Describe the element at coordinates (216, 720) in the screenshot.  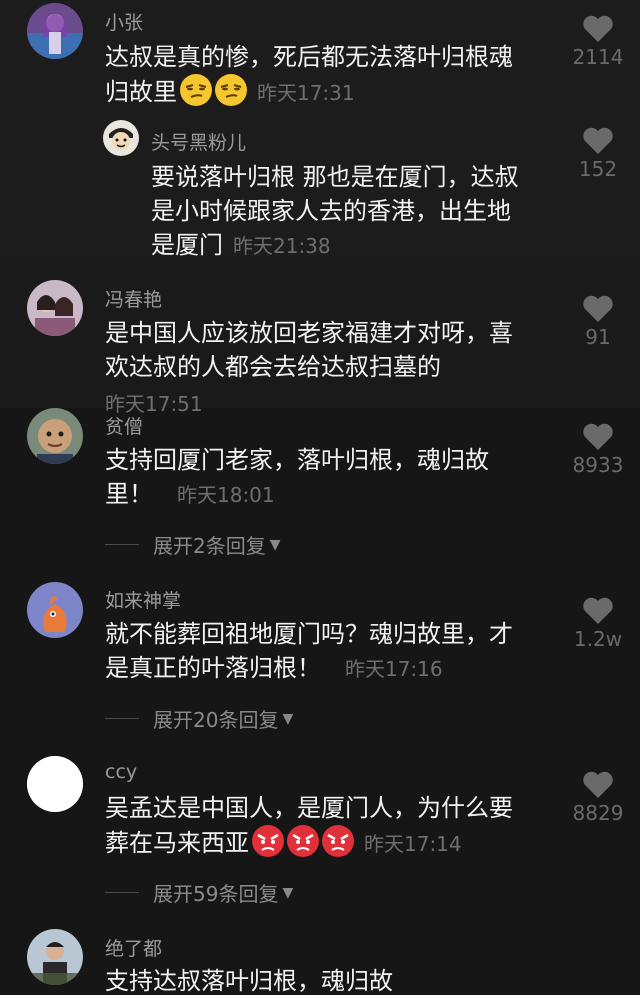
I see `expand-replies-label: 展开20条回复` at that location.